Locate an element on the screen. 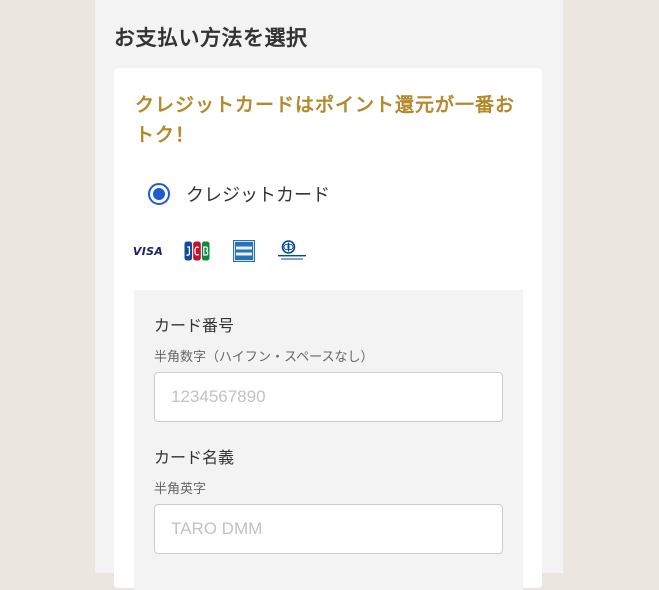 Image resolution: width=659 pixels, height=590 pixels. card-name-hint: 半角英字 is located at coordinates (180, 489).